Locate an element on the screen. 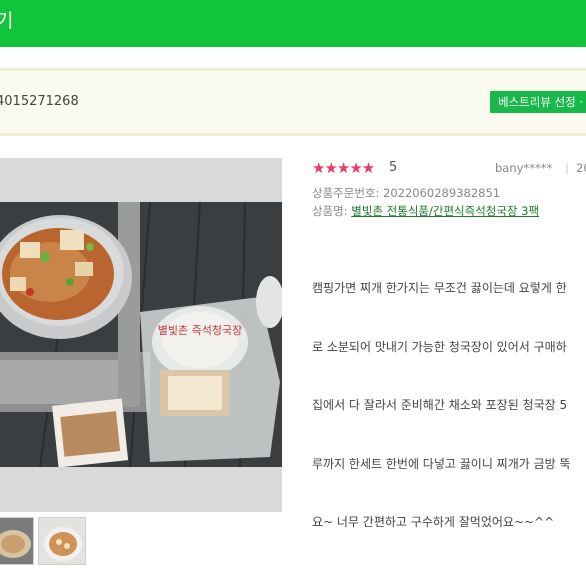 The width and height of the screenshot is (586, 586). reviewer-id: bany***** is located at coordinates (524, 168).